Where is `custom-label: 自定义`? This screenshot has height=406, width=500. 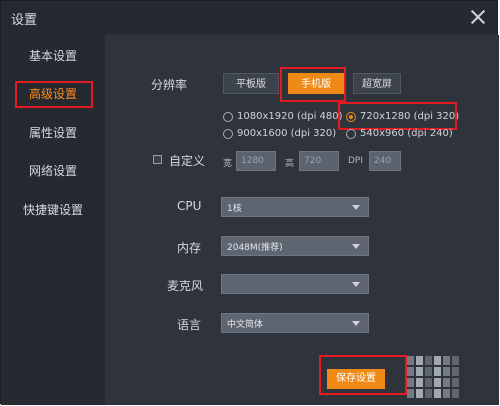 custom-label: 自定义 is located at coordinates (187, 161).